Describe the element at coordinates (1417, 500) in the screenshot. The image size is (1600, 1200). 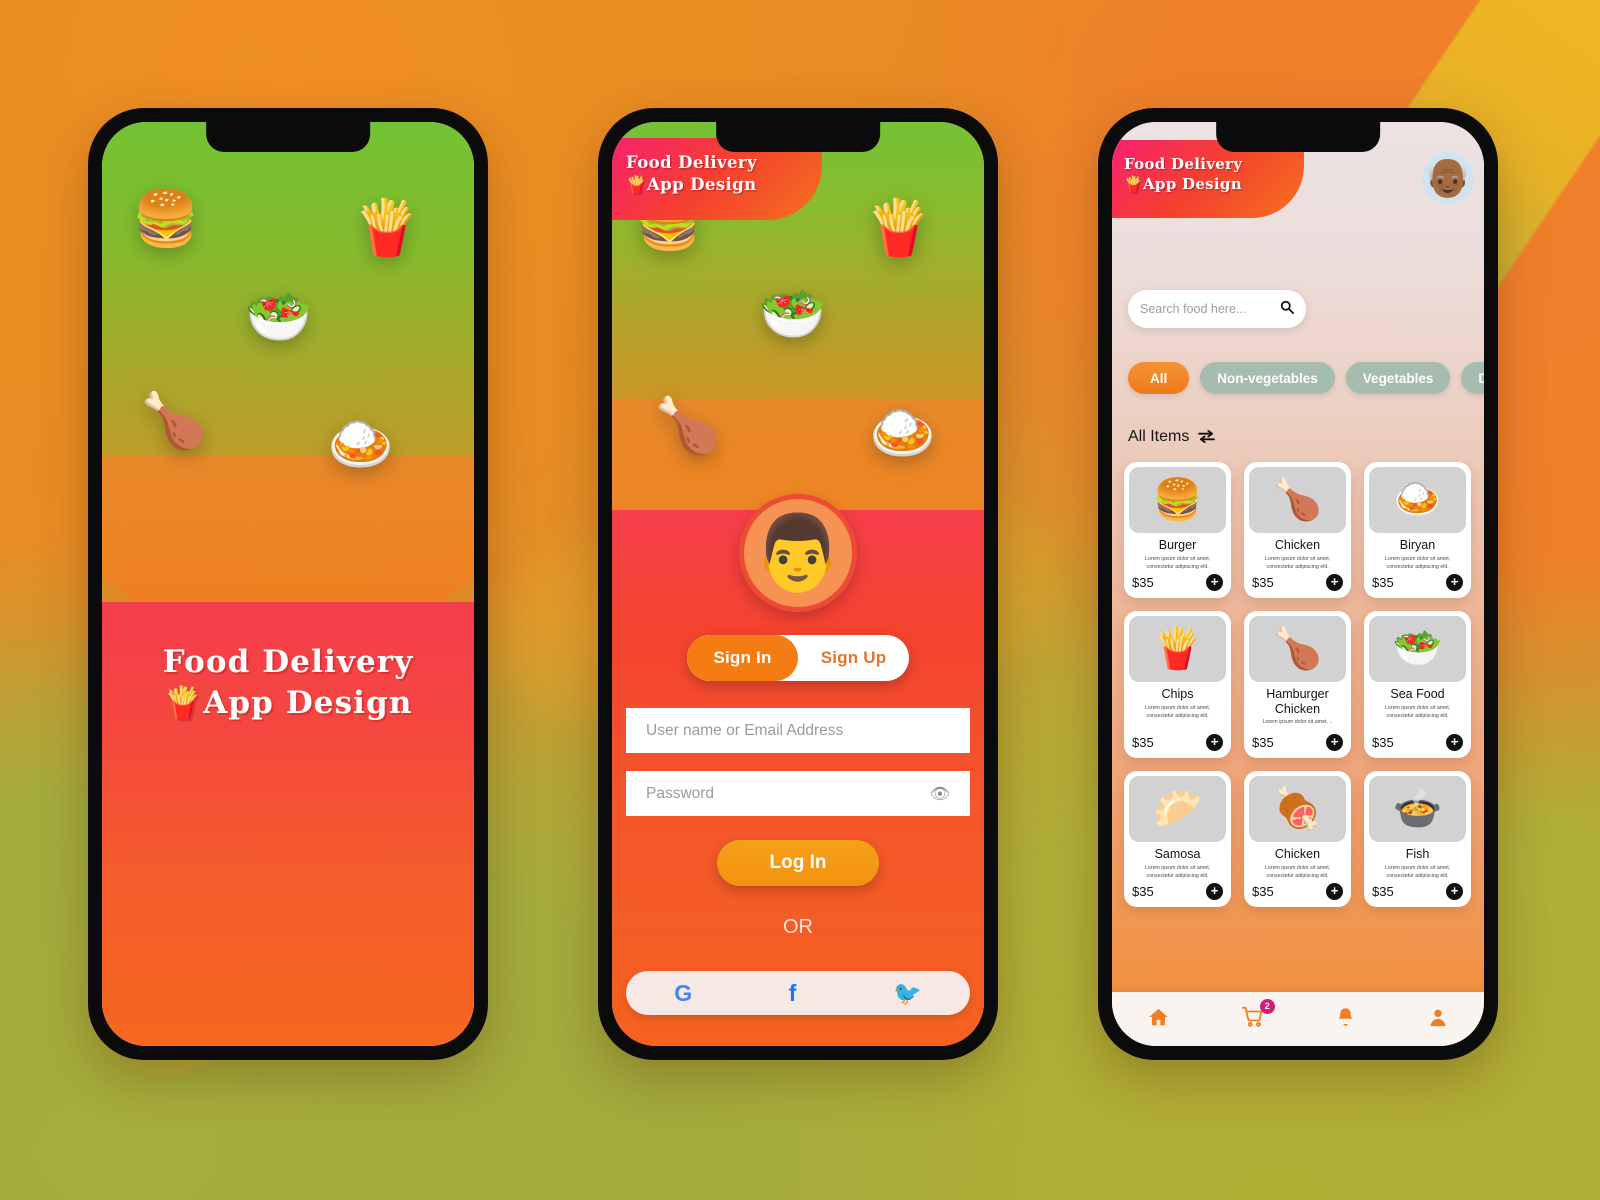
I see `food-card-image: 🍛` at that location.